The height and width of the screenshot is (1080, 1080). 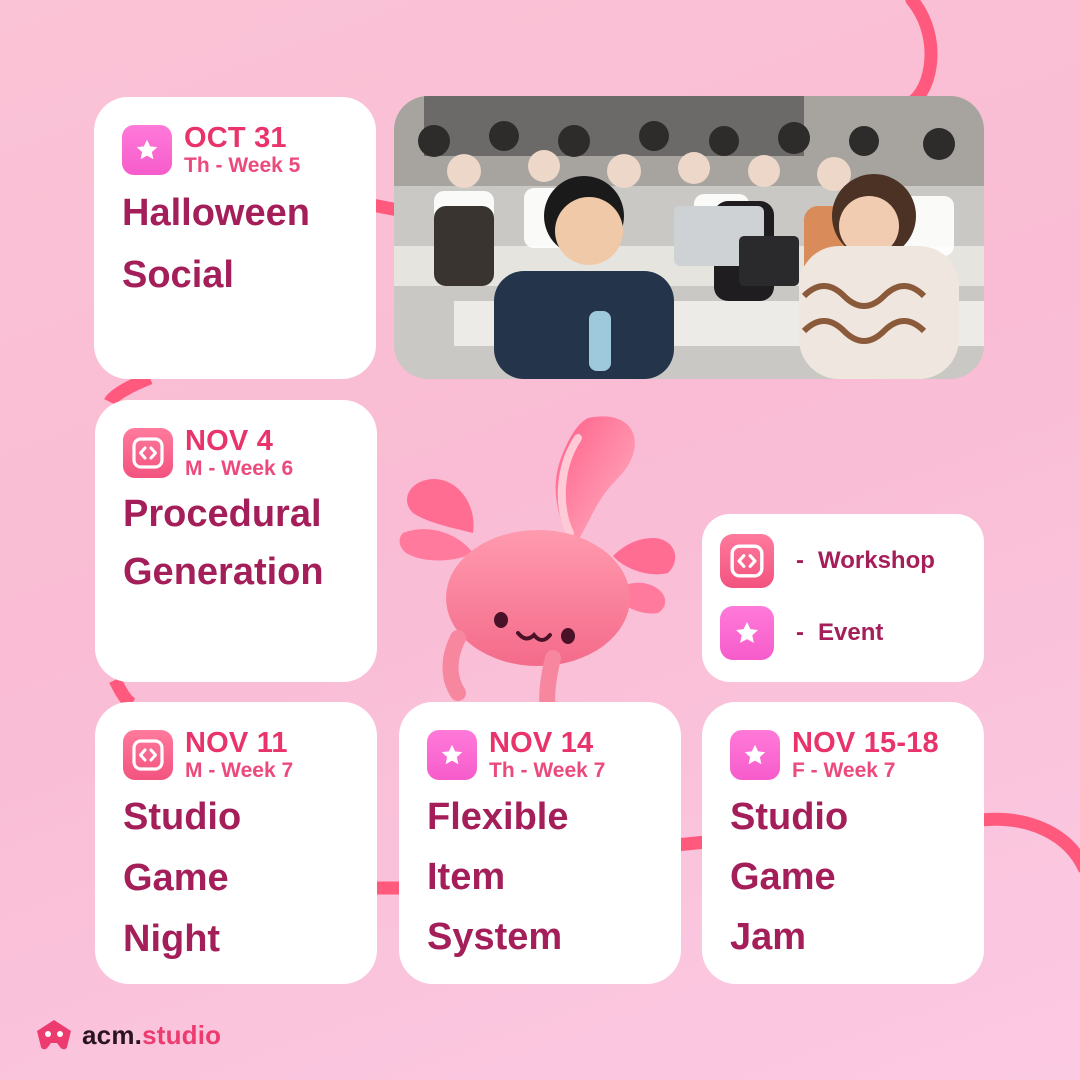 I want to click on event-title: Studio Game Jam, so click(x=844, y=877).